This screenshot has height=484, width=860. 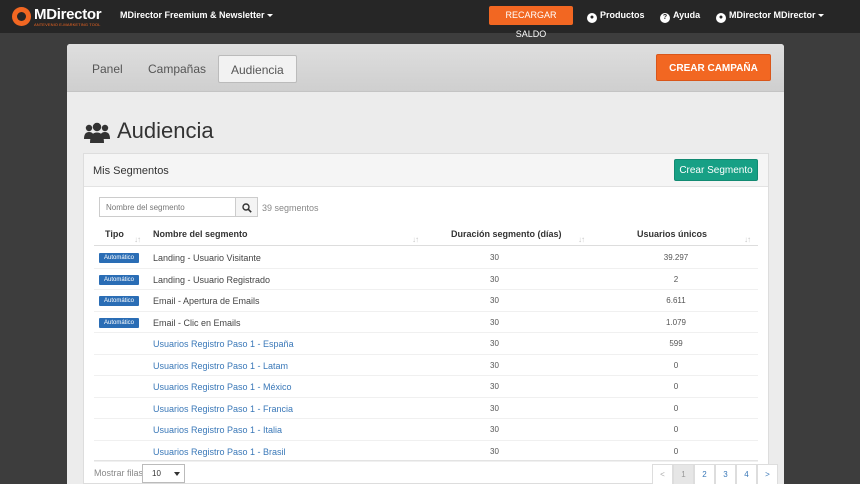 What do you see at coordinates (219, 452) in the screenshot?
I see `segment-name-link: Usuarios Registro Paso 1 - Brasil` at bounding box center [219, 452].